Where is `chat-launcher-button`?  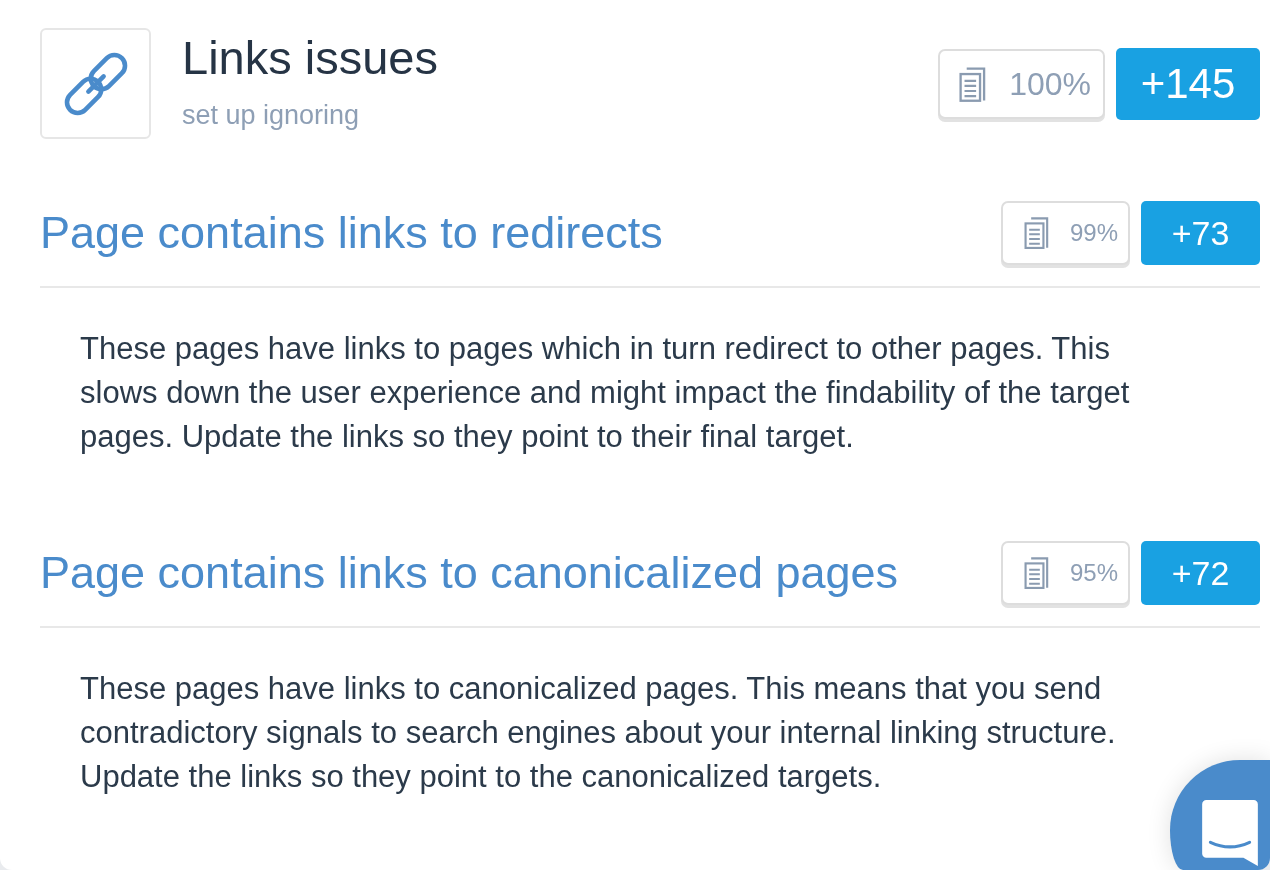
chat-launcher-button is located at coordinates (1220, 815).